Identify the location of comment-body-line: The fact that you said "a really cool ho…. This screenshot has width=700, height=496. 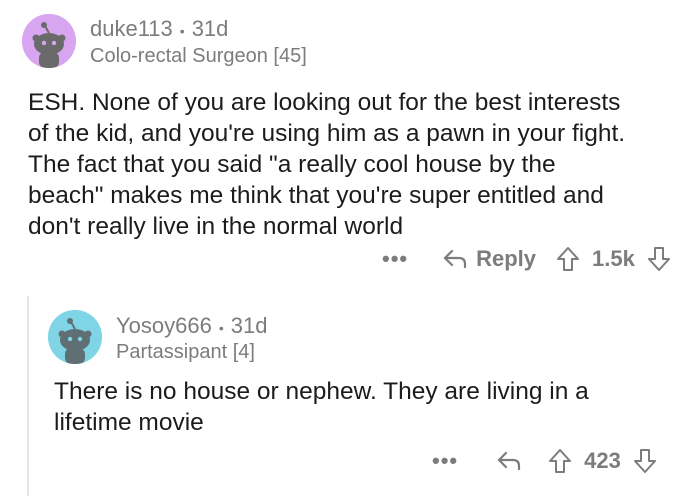
(292, 164).